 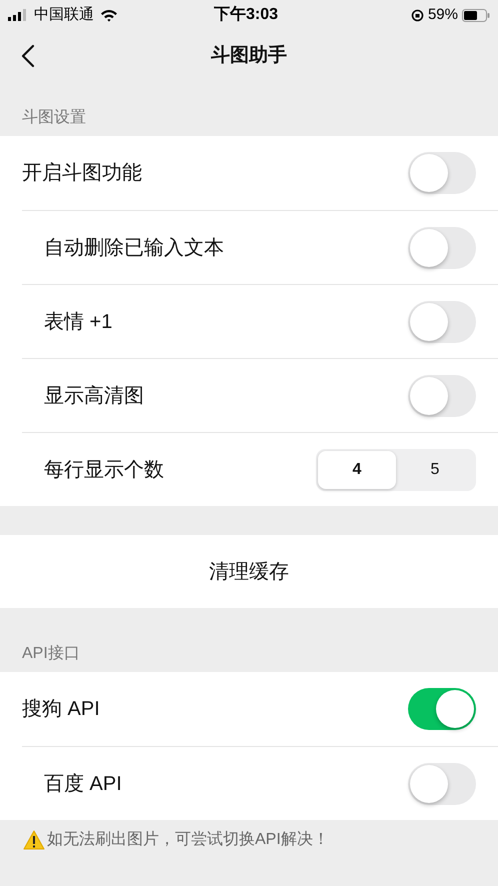 What do you see at coordinates (246, 14) in the screenshot?
I see `clock-time: 下午3:03` at bounding box center [246, 14].